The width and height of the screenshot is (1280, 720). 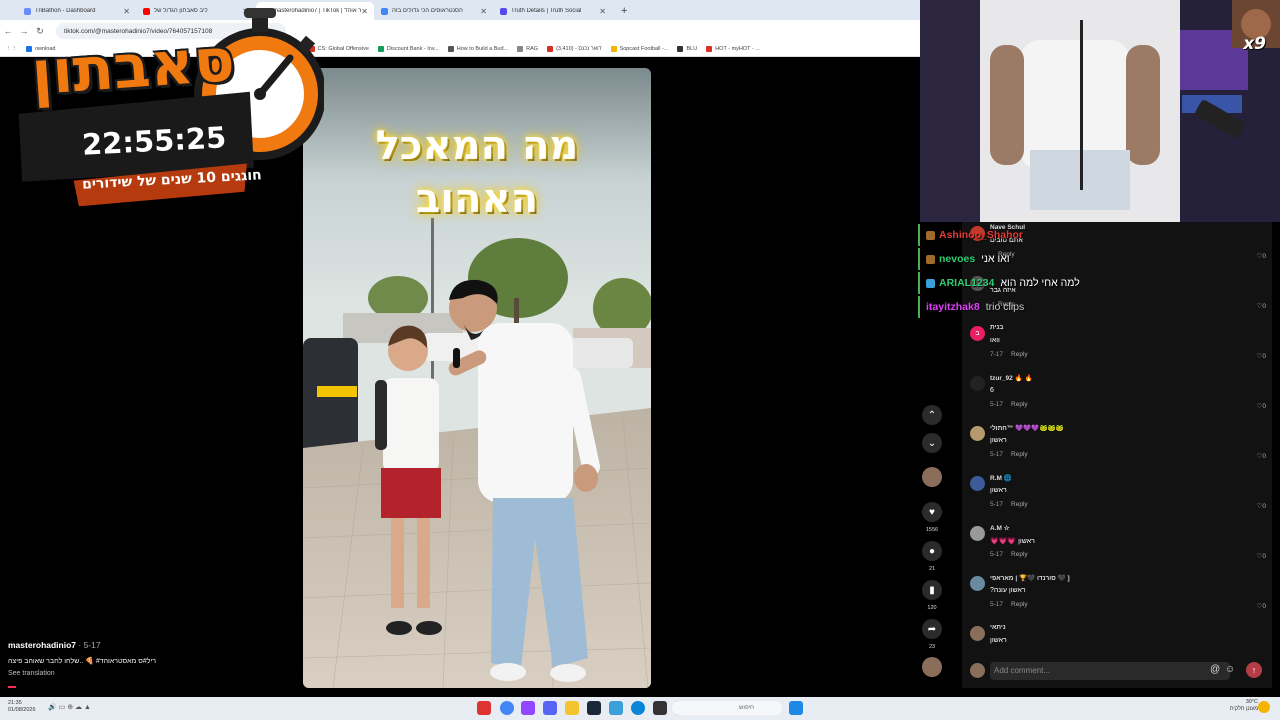 What do you see at coordinates (1000, 528) in the screenshot?
I see `comment-author: A.M ☆` at bounding box center [1000, 528].